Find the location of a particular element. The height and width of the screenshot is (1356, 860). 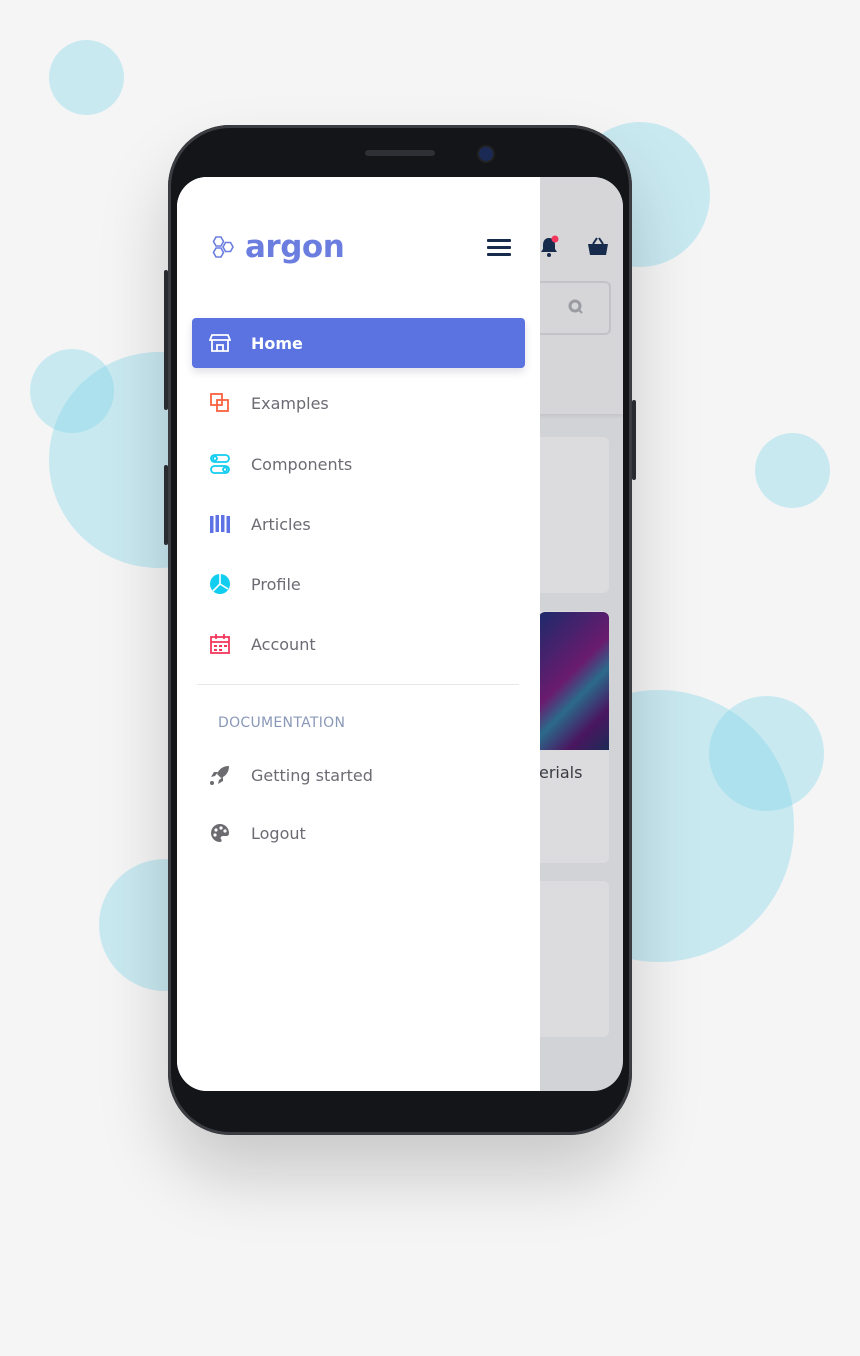

bell-icon is located at coordinates (549, 247).